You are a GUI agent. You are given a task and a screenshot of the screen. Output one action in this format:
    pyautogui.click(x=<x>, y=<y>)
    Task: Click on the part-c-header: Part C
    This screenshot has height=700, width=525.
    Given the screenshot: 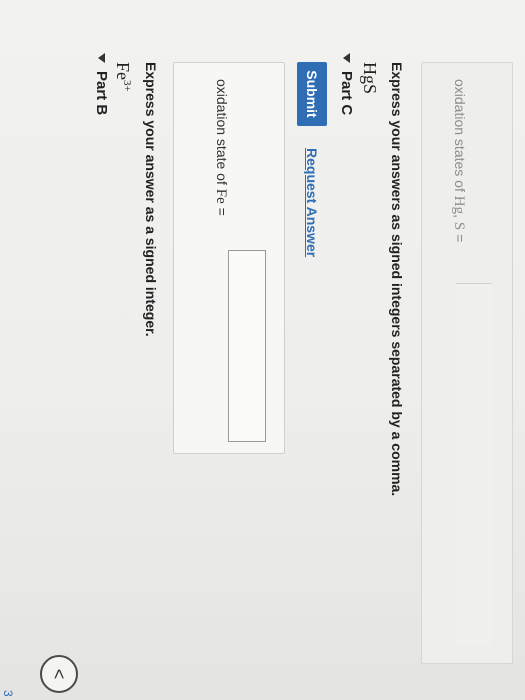 What is the action you would take?
    pyautogui.click(x=346, y=84)
    